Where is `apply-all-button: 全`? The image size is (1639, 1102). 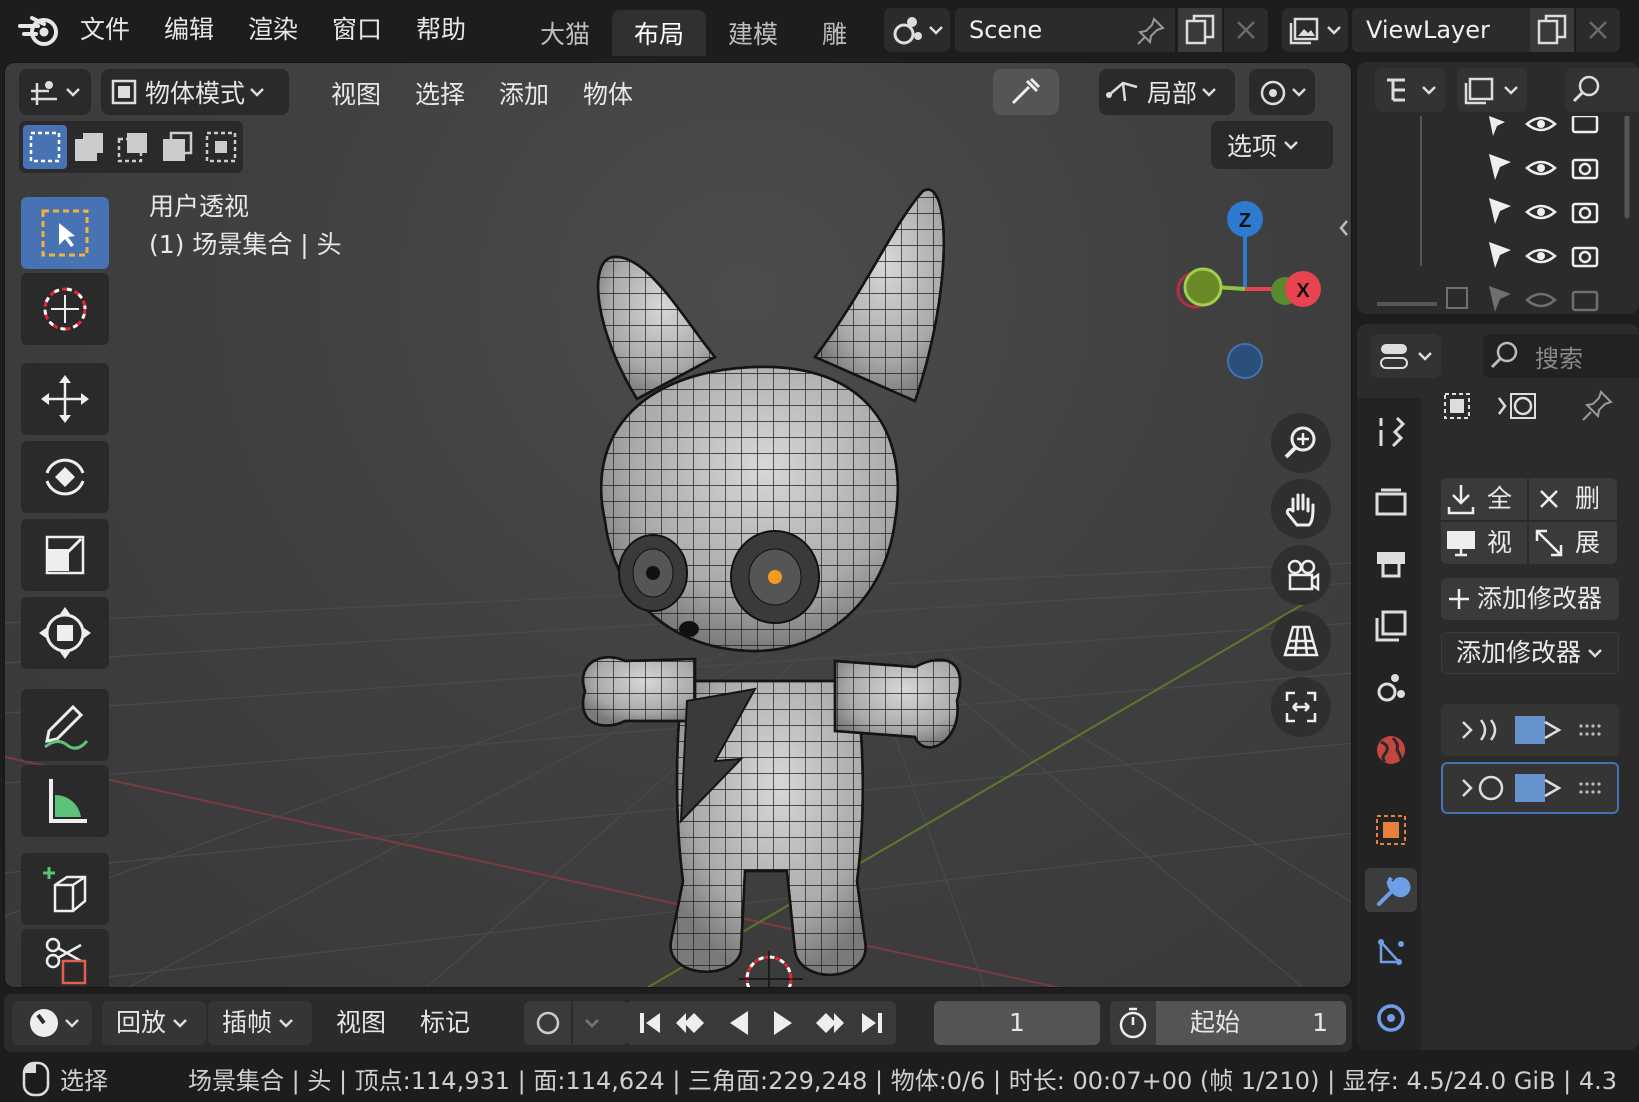
apply-all-button: 全 is located at coordinates (1484, 499).